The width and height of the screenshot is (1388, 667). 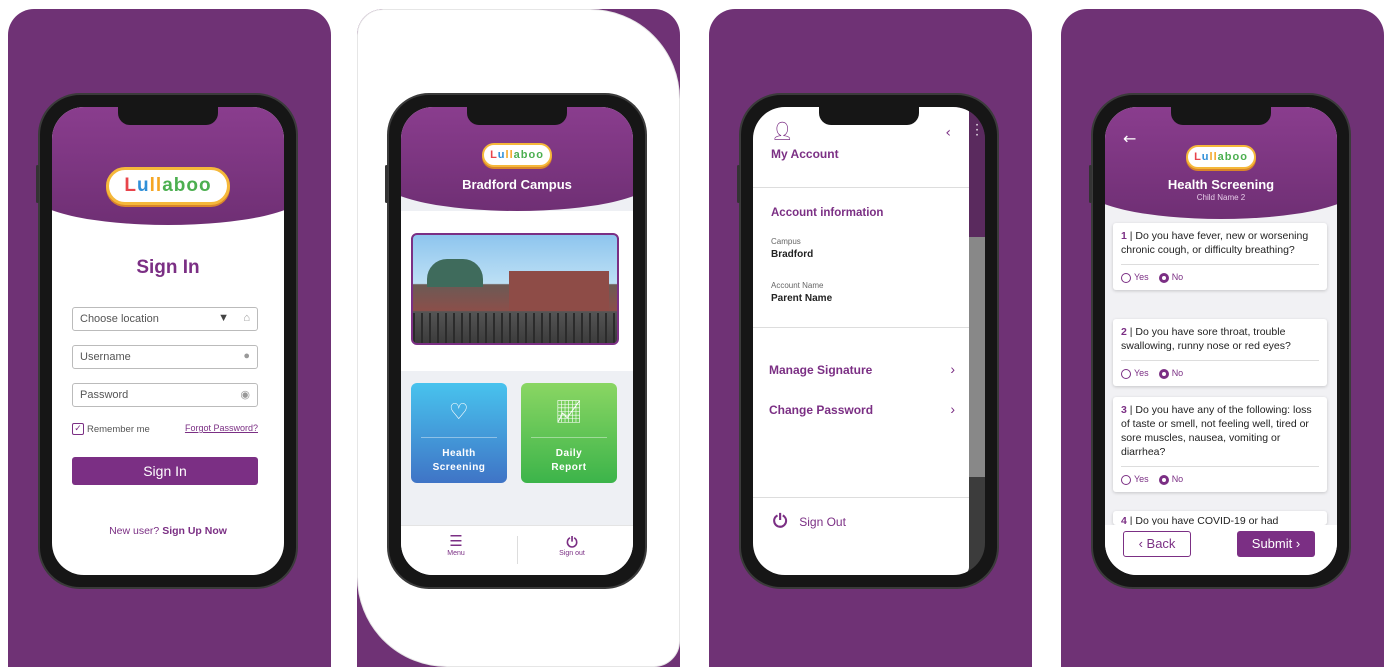 I want to click on daily-report-tile: 📈︎ Daily Report, so click(x=569, y=433).